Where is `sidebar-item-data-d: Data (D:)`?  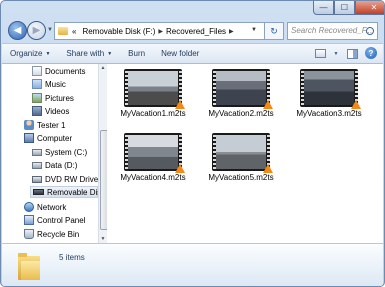 sidebar-item-data-d: Data (D:) is located at coordinates (54, 165).